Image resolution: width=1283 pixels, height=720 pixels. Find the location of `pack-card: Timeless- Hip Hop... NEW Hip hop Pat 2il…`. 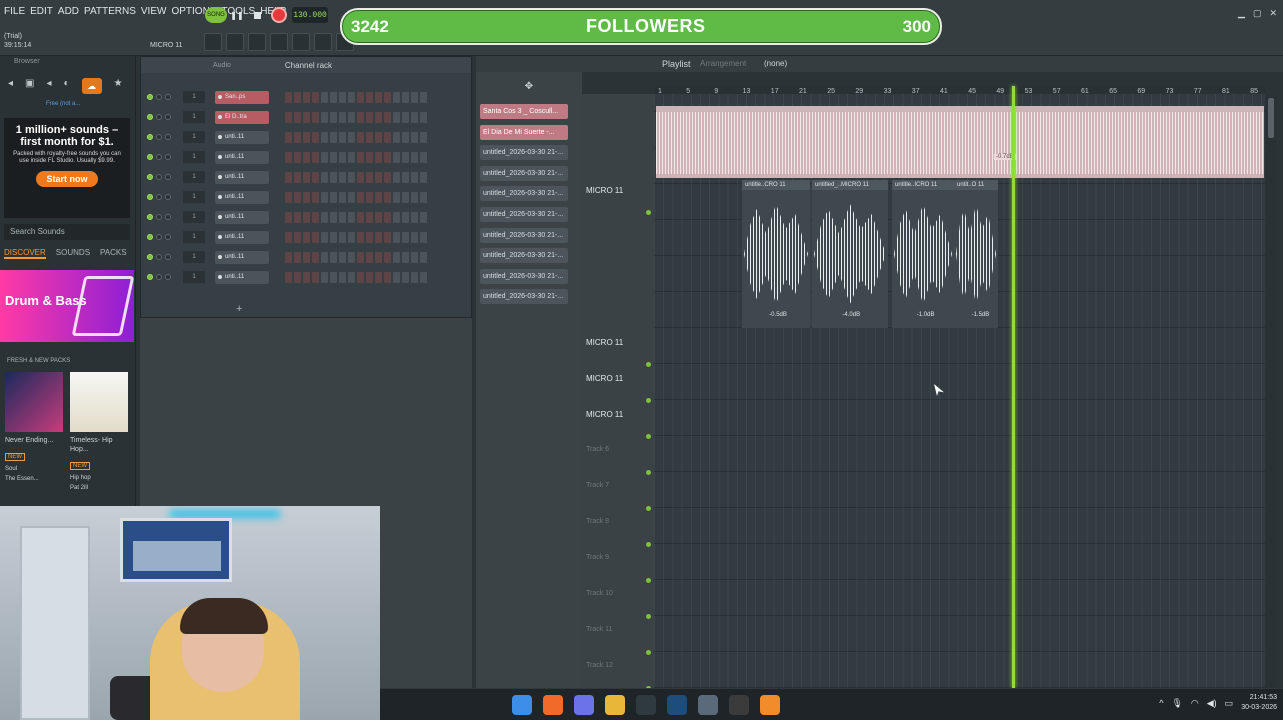

pack-card: Timeless- Hip Hop... NEW Hip hop Pat 2il… is located at coordinates (99, 432).